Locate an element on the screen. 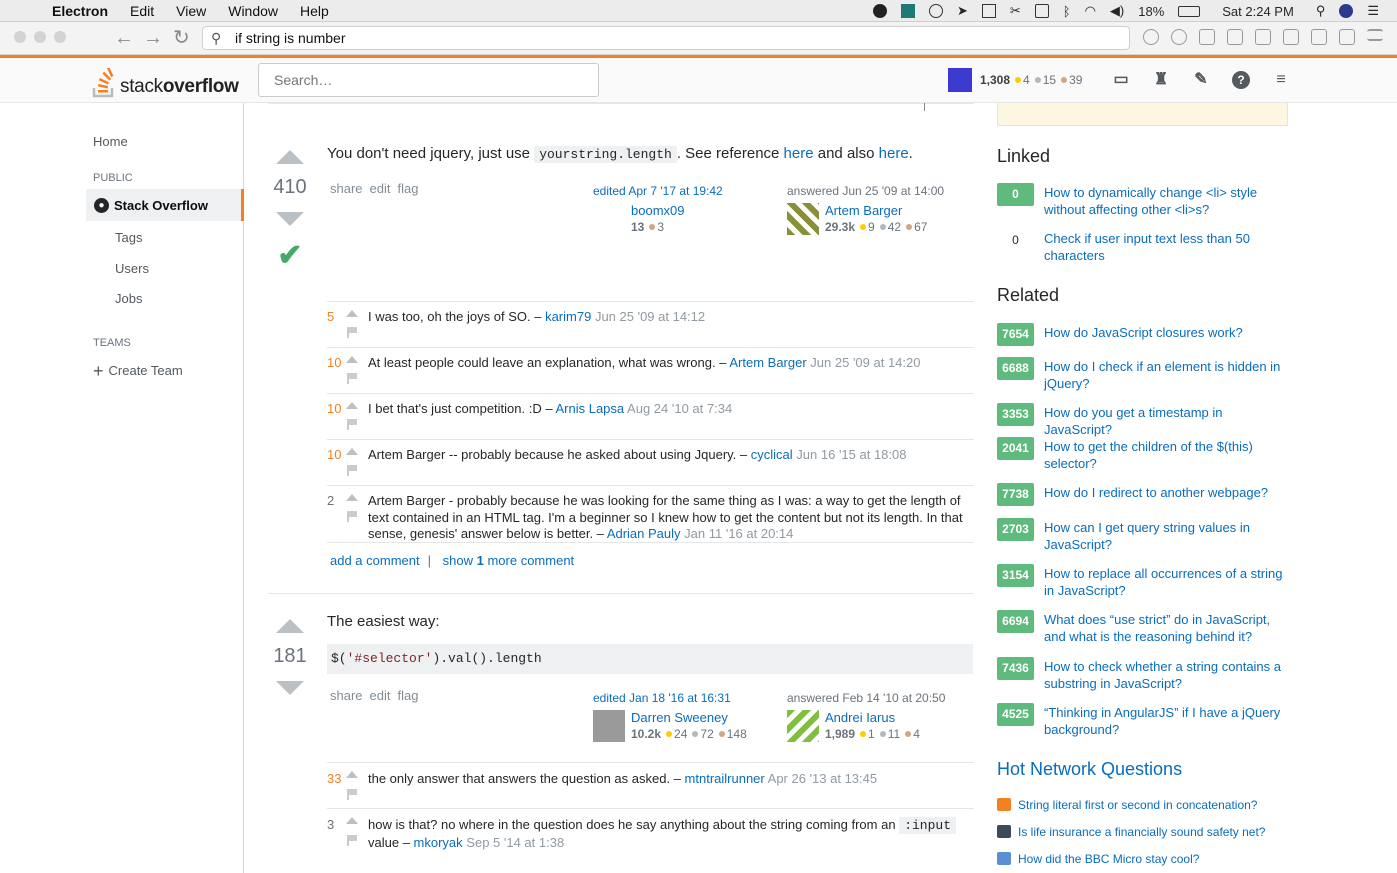  comment-date: Aug 24 '10 at 7:34 is located at coordinates (679, 408).